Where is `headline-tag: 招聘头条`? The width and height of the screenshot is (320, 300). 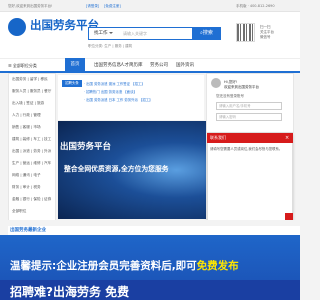 headline-tag: 招聘头条 is located at coordinates (72, 83).